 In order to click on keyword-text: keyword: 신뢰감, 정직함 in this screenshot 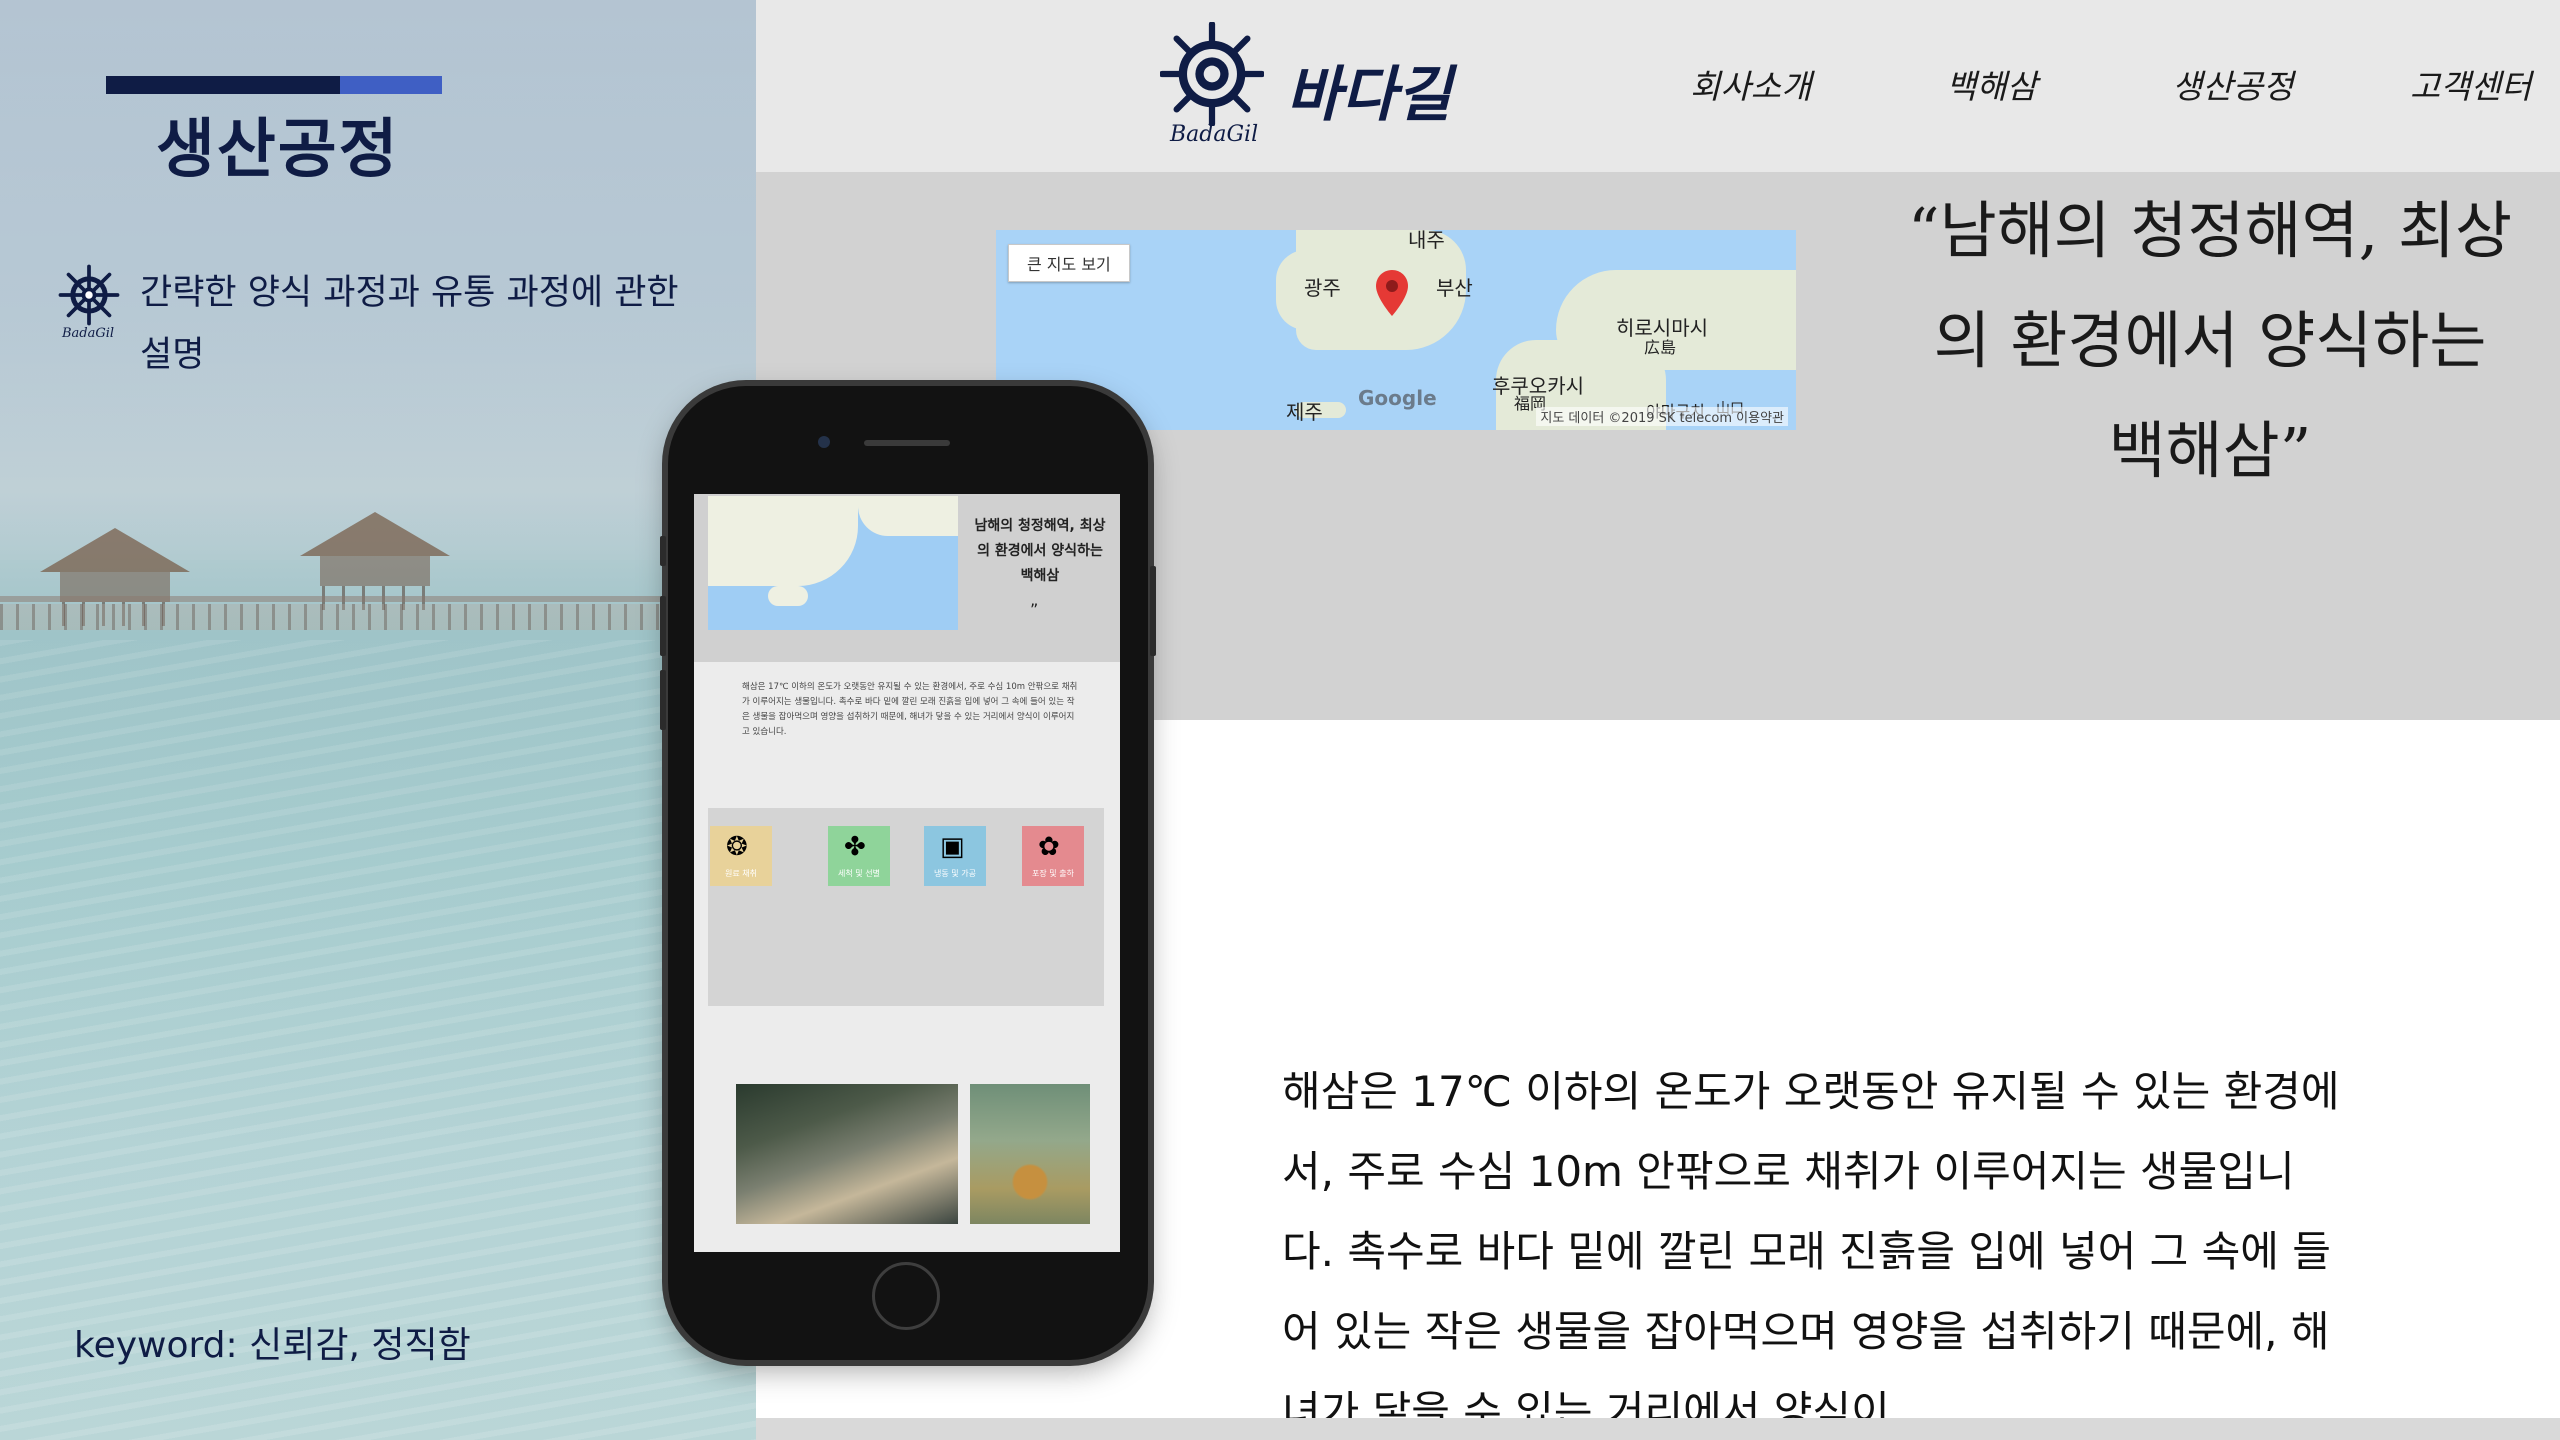, I will do `click(272, 1345)`.